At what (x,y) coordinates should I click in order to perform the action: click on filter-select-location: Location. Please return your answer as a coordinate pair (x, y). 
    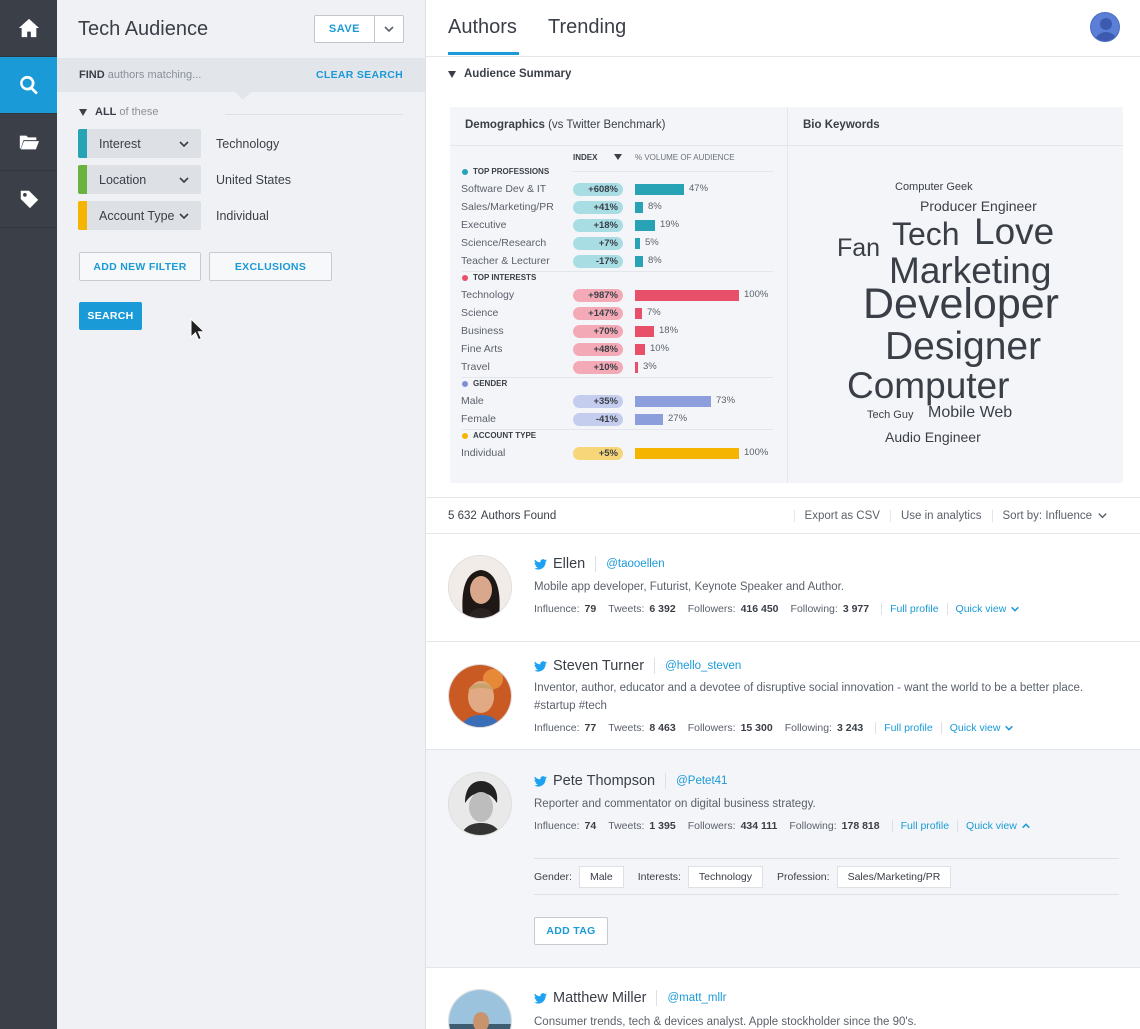
    Looking at the image, I should click on (139, 179).